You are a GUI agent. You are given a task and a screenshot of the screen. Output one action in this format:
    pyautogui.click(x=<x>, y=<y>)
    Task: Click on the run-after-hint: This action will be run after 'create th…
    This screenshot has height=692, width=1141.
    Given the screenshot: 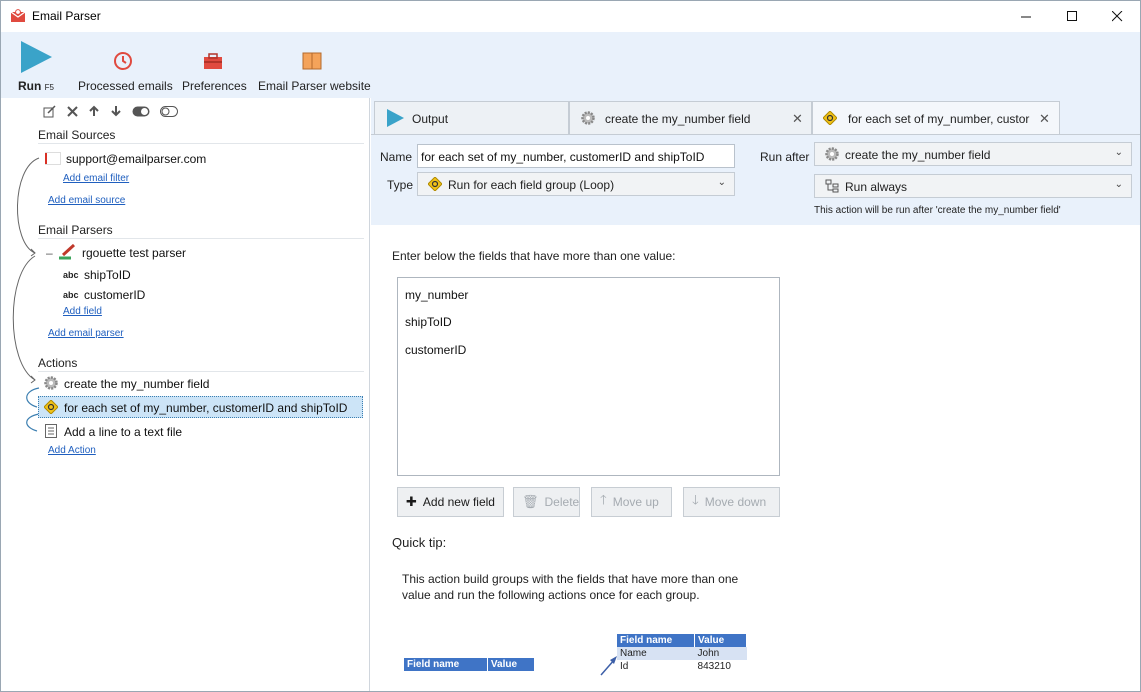 What is the action you would take?
    pyautogui.click(x=937, y=210)
    